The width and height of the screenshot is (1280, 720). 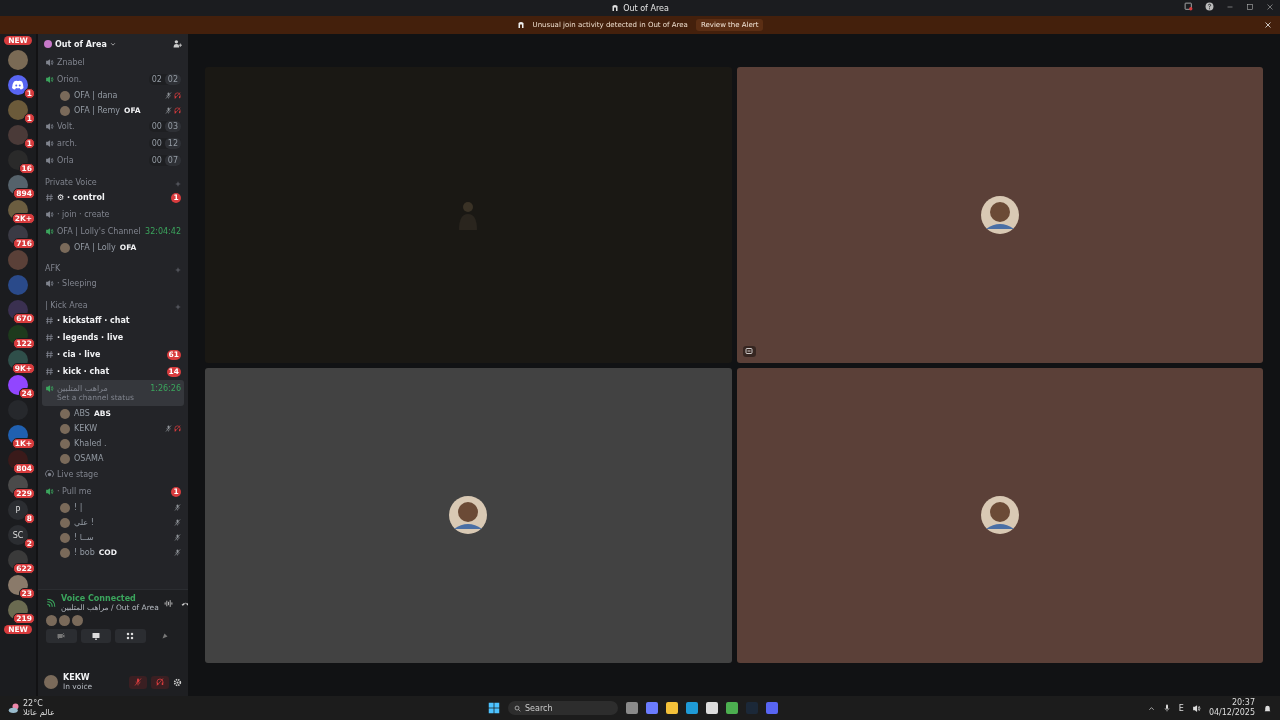 What do you see at coordinates (39, 712) in the screenshot?
I see `weather-note: عالم عائلا` at bounding box center [39, 712].